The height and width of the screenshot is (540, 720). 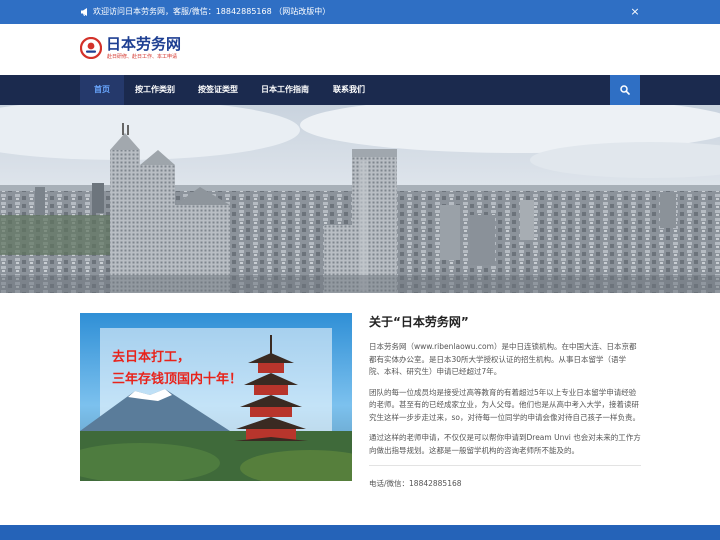 I want to click on pagoda-mountain-illustration: 去日本打工， 三年存钱顶国内十年！, so click(x=216, y=397).